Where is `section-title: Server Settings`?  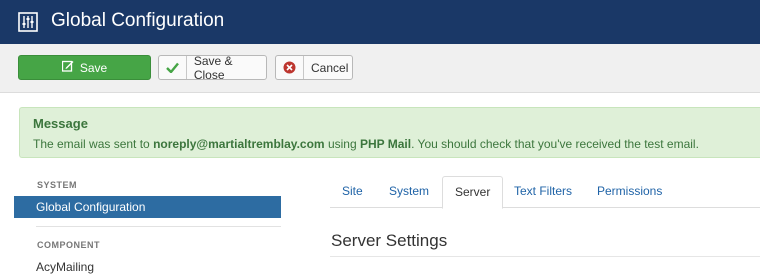 section-title: Server Settings is located at coordinates (389, 240).